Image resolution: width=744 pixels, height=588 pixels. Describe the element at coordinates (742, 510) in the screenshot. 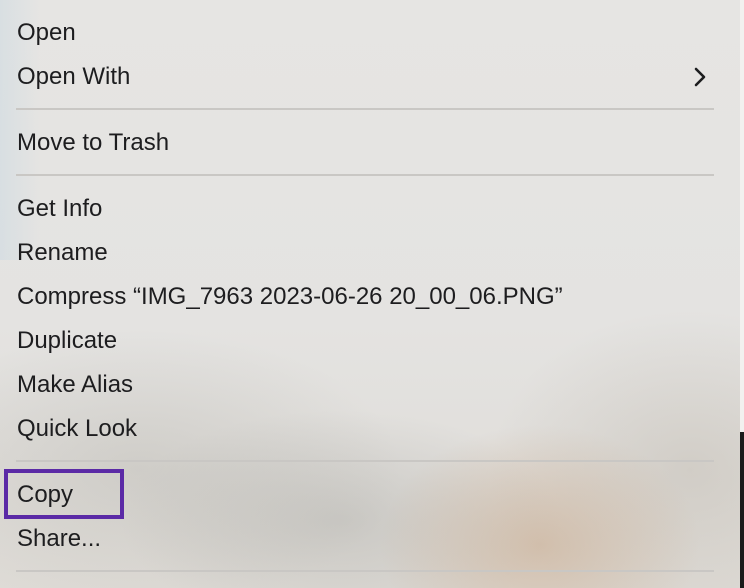

I see `window-edge-dark` at that location.